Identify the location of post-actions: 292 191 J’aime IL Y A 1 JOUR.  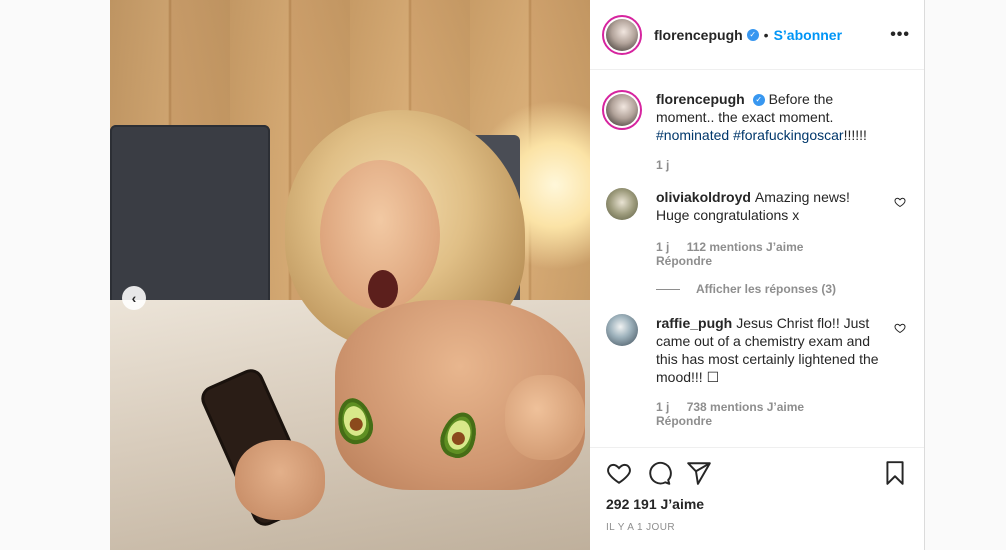
(757, 498).